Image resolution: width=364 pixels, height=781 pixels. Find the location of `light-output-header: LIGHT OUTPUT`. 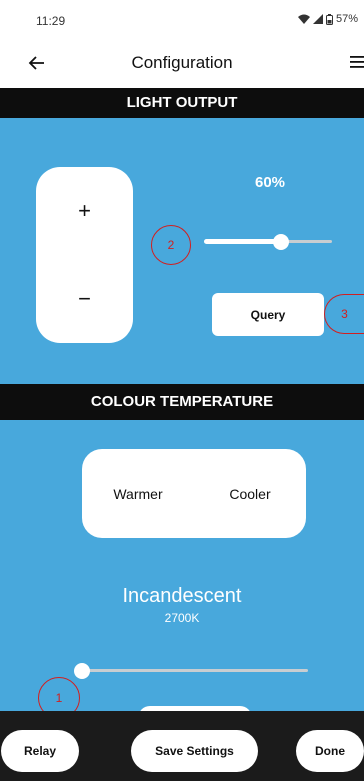

light-output-header: LIGHT OUTPUT is located at coordinates (182, 103).